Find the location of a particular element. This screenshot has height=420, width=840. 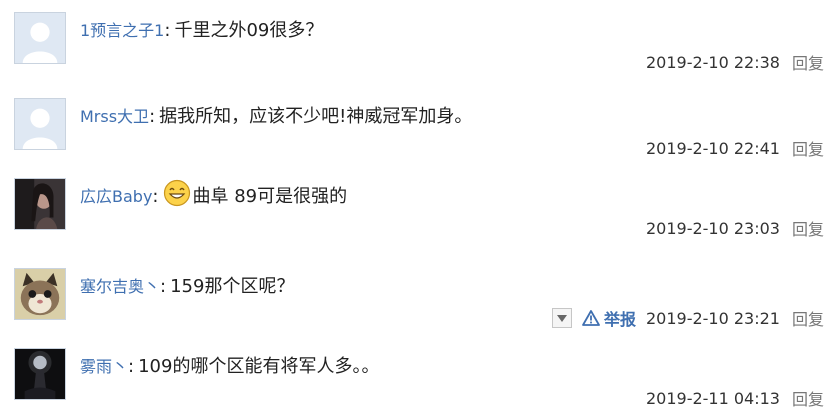

comment-timestamp: 2019-2-10 23:03 is located at coordinates (712, 228).